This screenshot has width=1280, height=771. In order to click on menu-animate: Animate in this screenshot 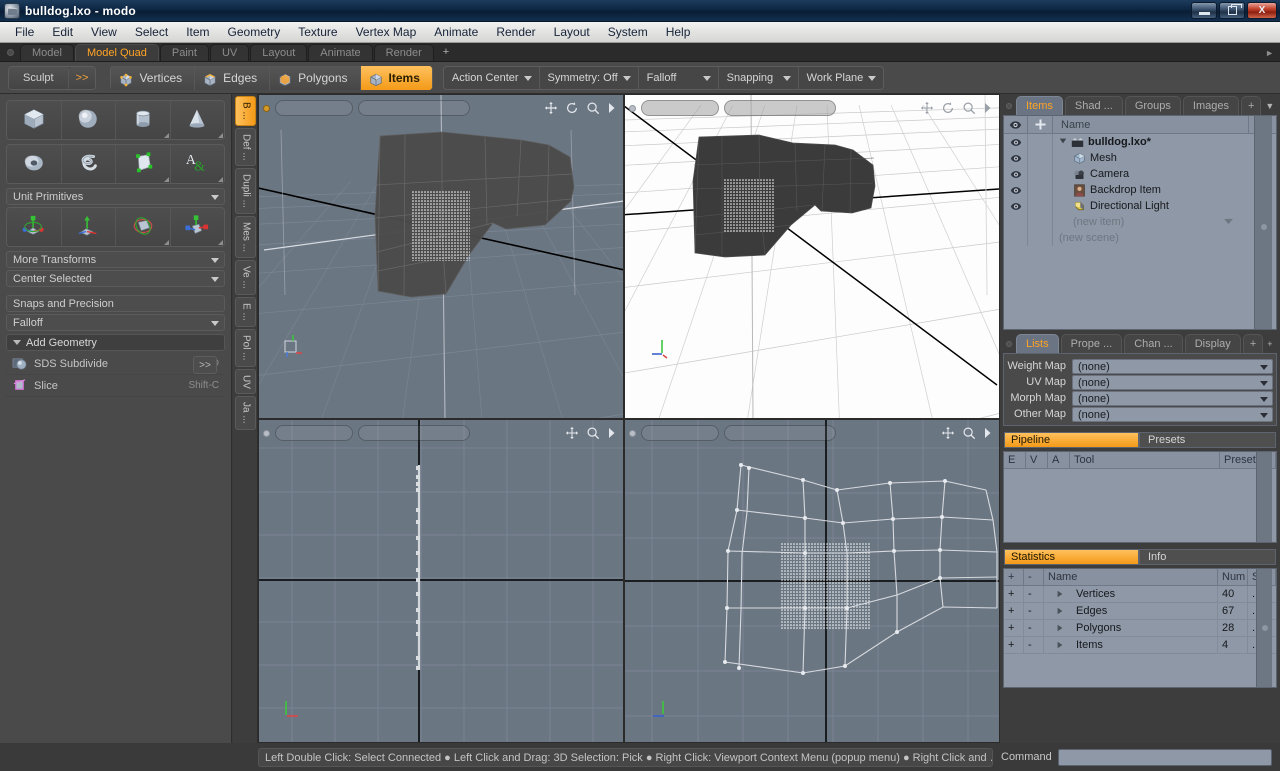, I will do `click(456, 32)`.